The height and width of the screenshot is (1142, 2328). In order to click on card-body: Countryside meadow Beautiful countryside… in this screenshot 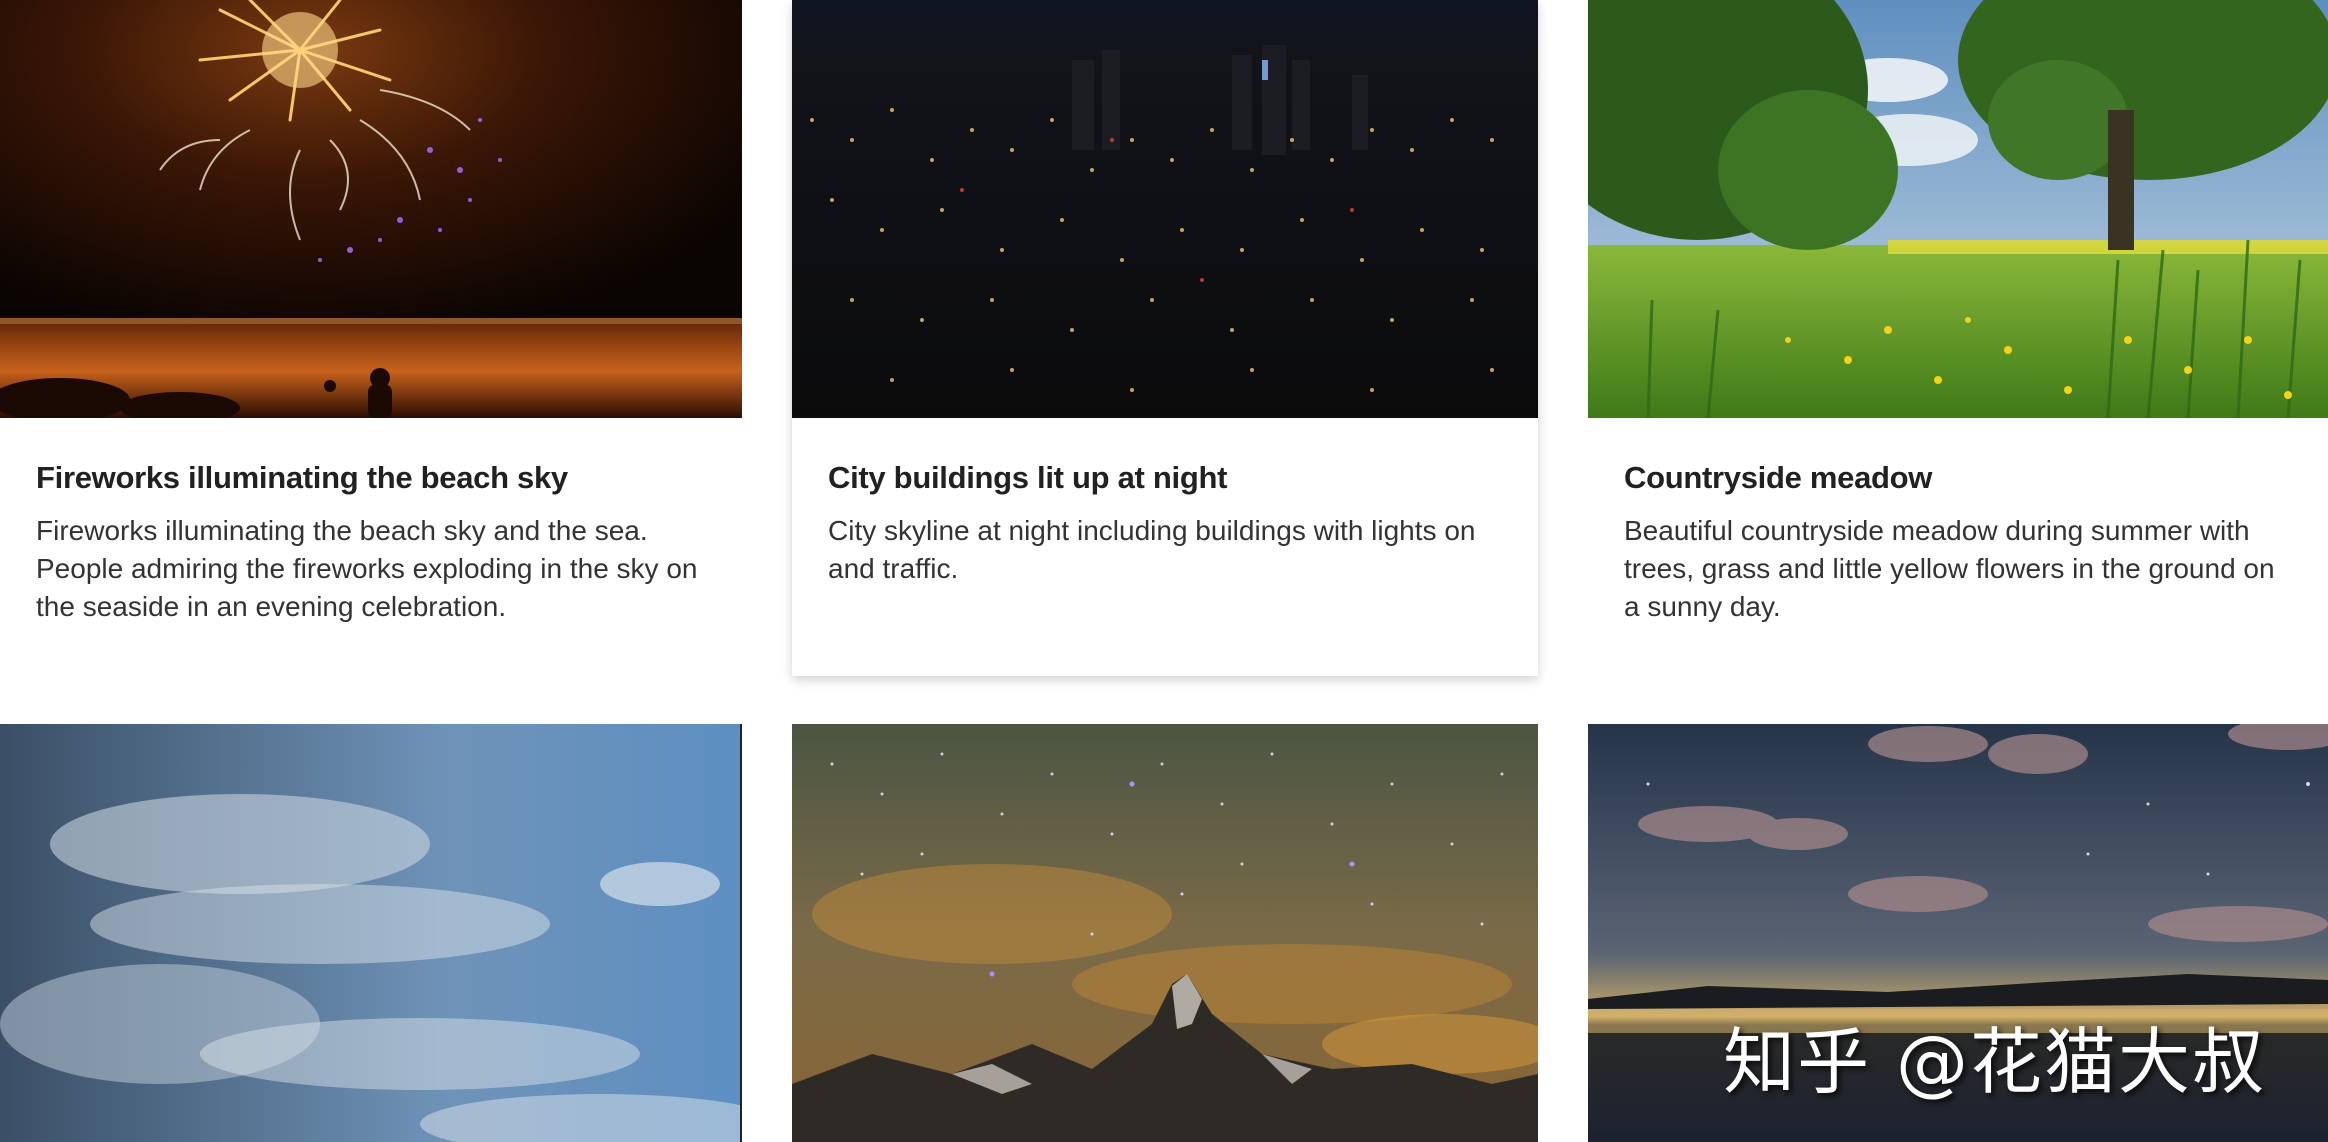, I will do `click(1958, 542)`.